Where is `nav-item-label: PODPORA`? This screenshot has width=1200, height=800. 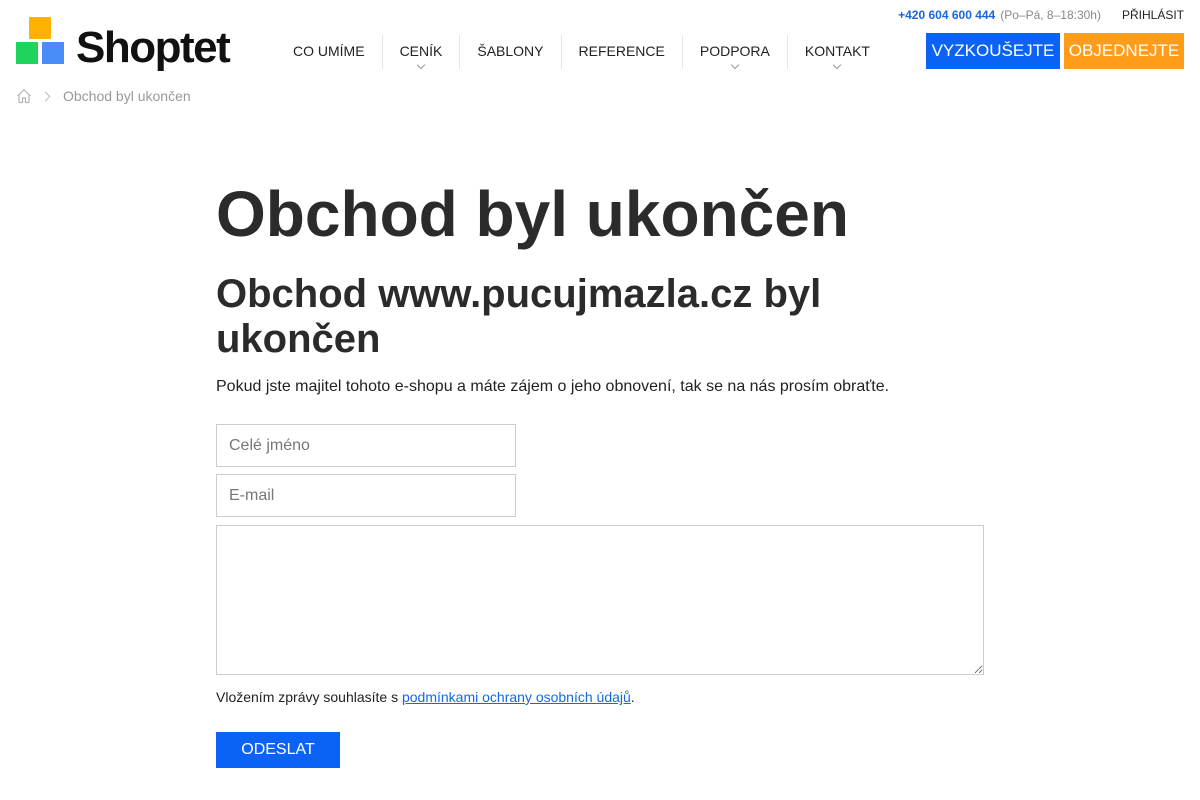
nav-item-label: PODPORA is located at coordinates (734, 51).